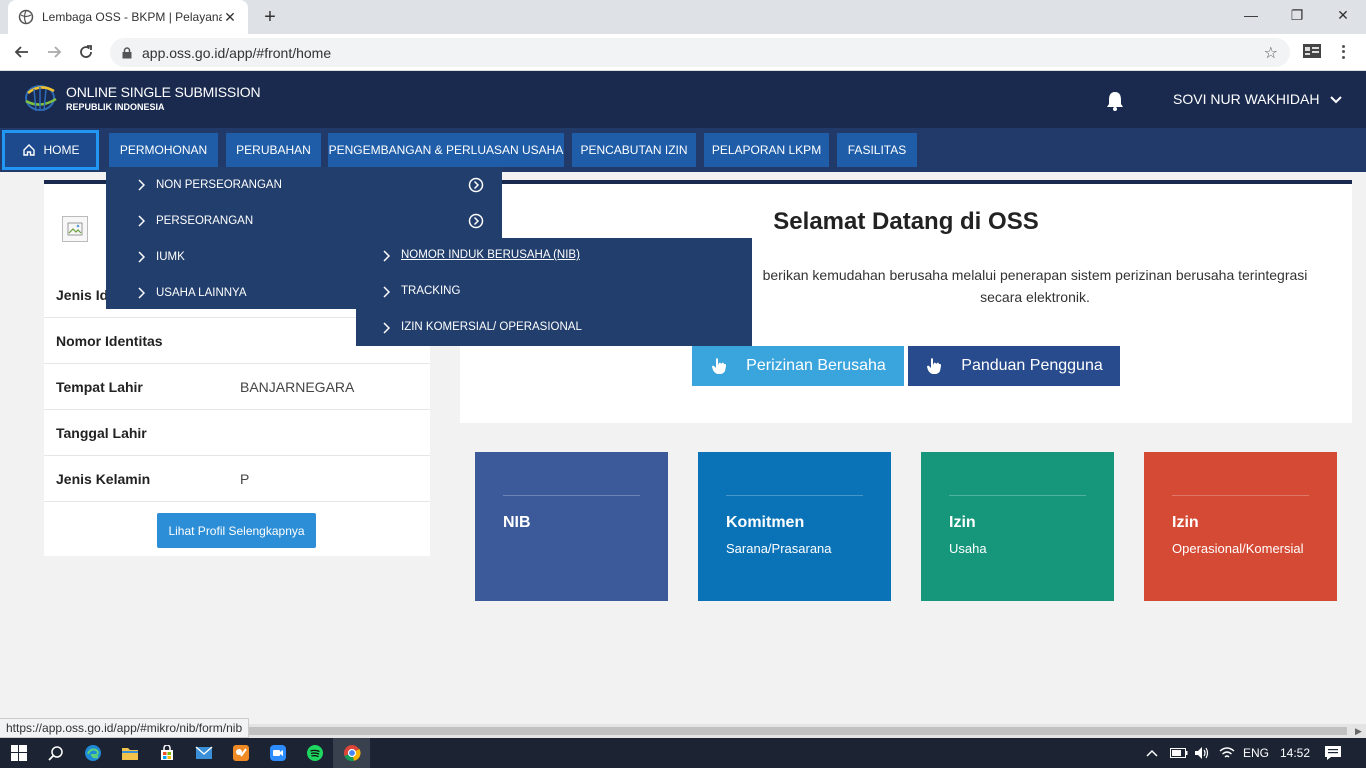 Image resolution: width=1366 pixels, height=768 pixels. I want to click on store-icon, so click(166, 753).